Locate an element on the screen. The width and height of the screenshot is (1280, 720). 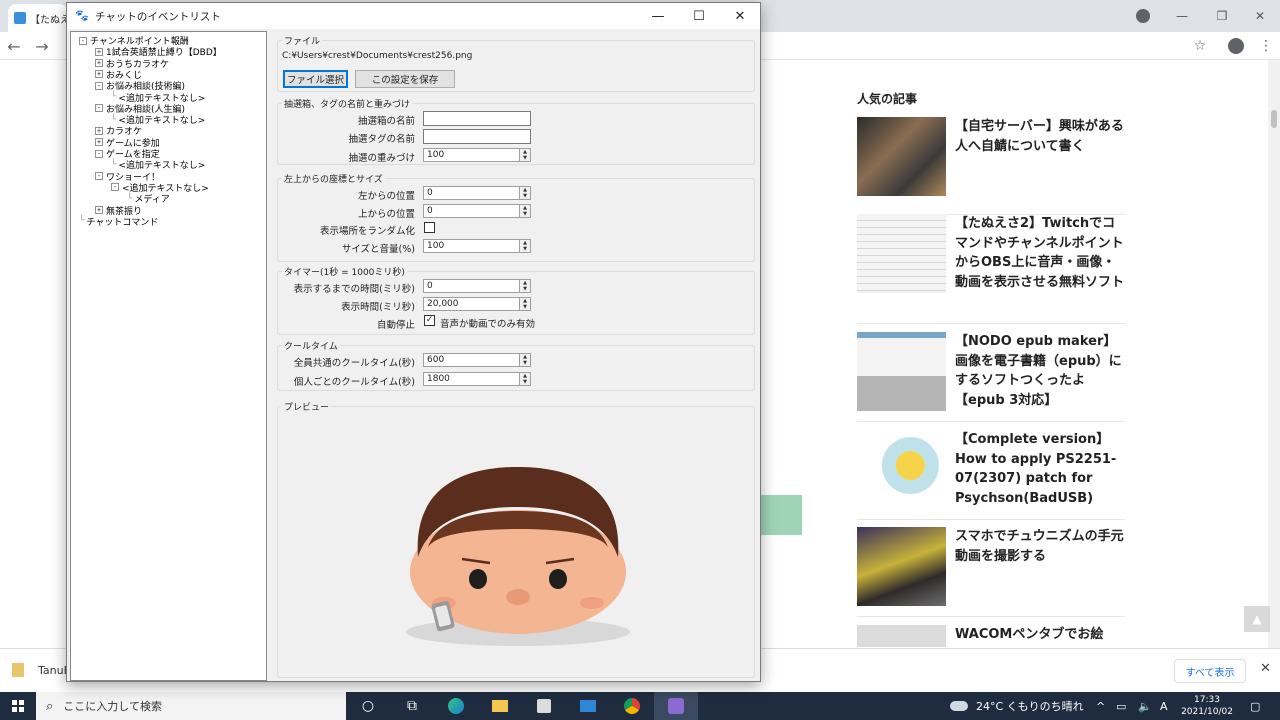
article-item: WACOMペンタブでお絵 is located at coordinates (991, 636).